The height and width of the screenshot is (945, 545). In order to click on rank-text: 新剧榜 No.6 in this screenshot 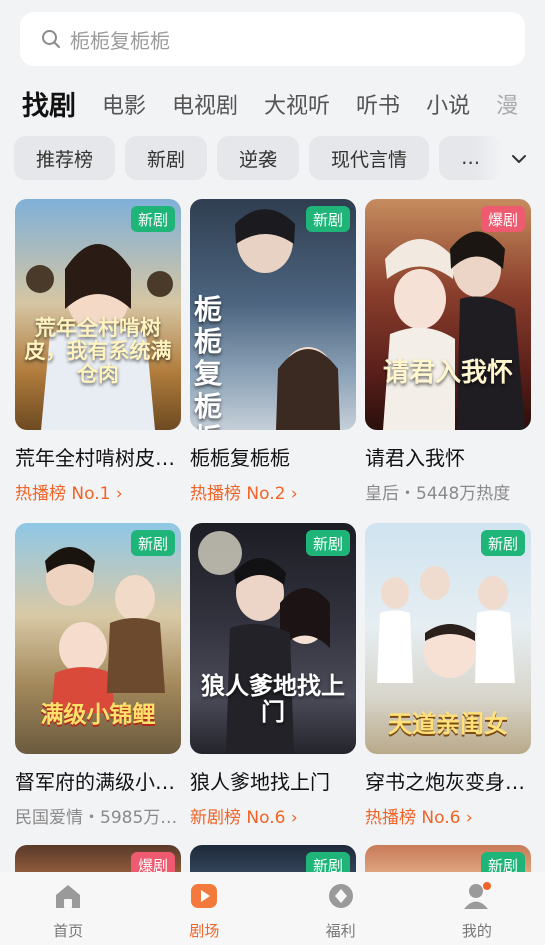, I will do `click(238, 818)`.